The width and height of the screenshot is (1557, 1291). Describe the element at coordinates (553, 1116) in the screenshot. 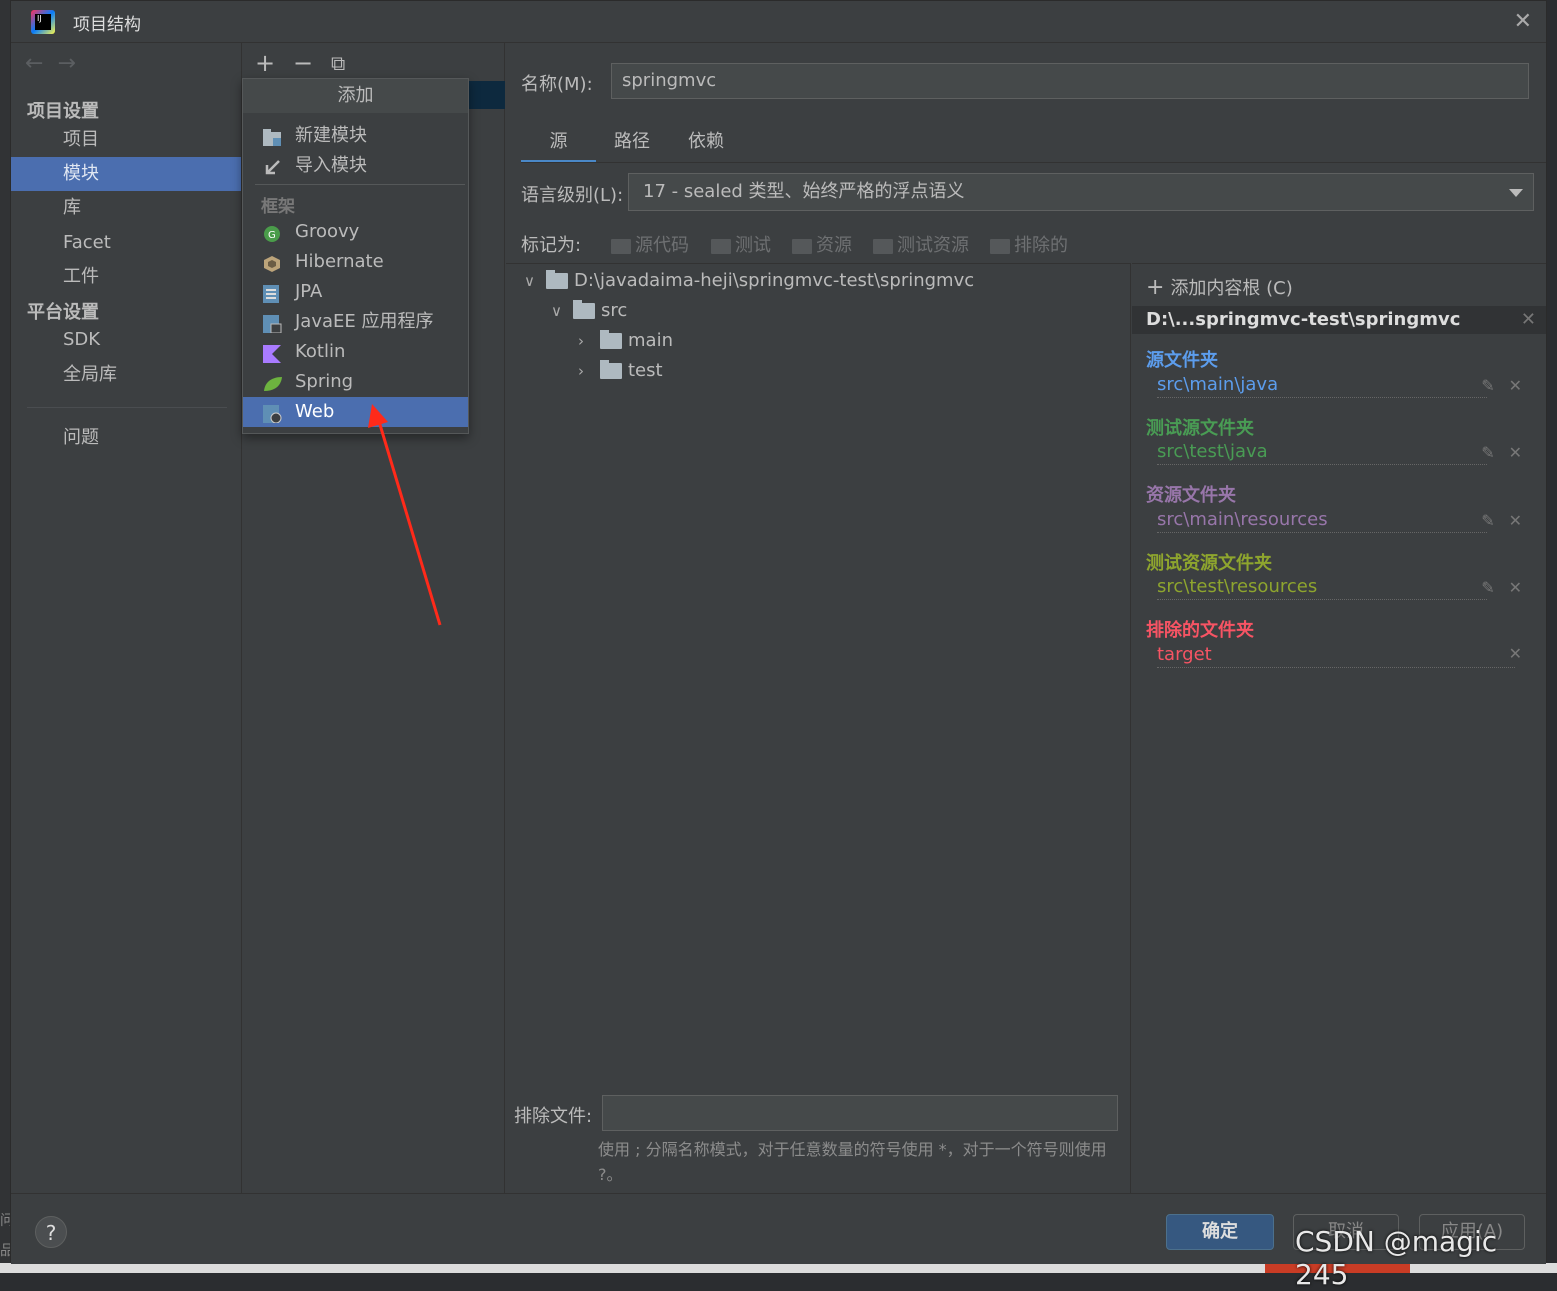

I see `exclude-files-label: 排除文件:` at that location.